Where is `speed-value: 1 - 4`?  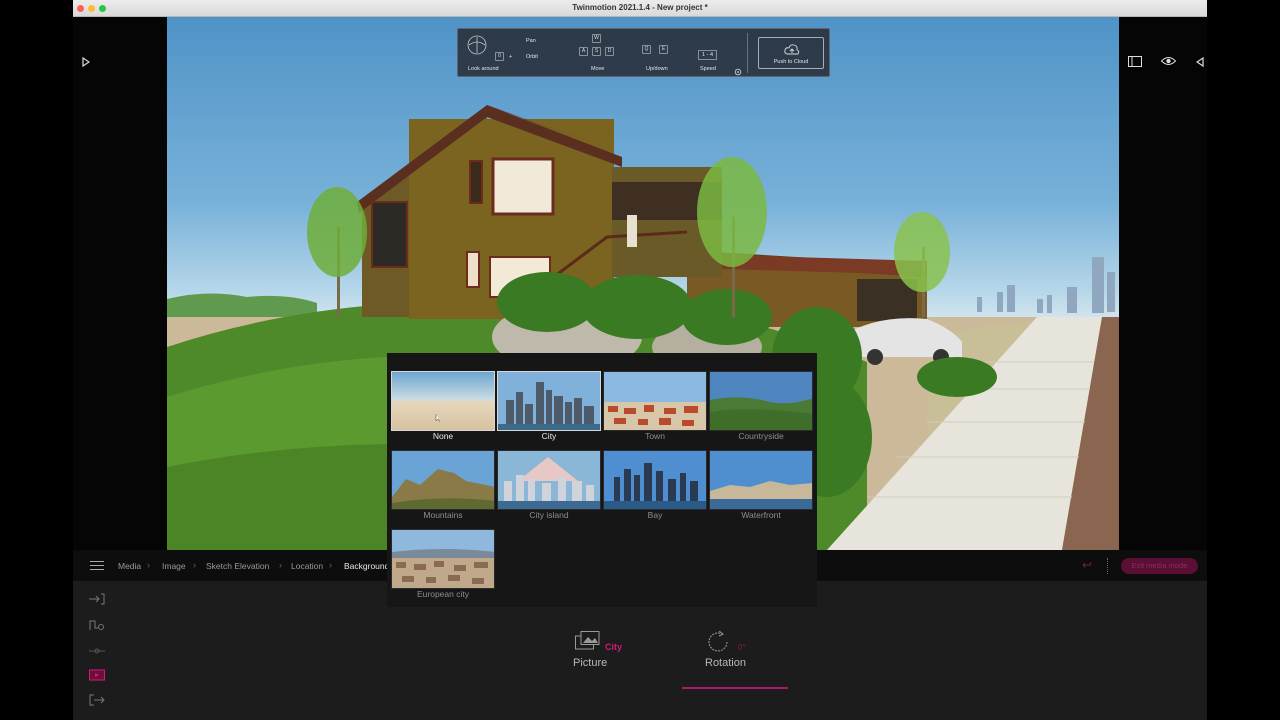
speed-value: 1 - 4 is located at coordinates (708, 55).